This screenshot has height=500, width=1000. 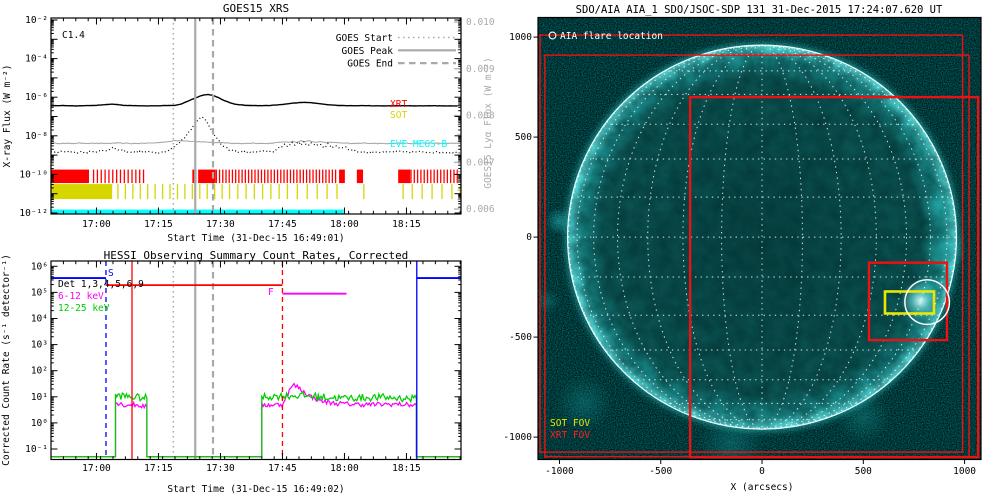 What do you see at coordinates (368, 51) in the screenshot?
I see `legend-goes-peak-label: GOES Peak` at bounding box center [368, 51].